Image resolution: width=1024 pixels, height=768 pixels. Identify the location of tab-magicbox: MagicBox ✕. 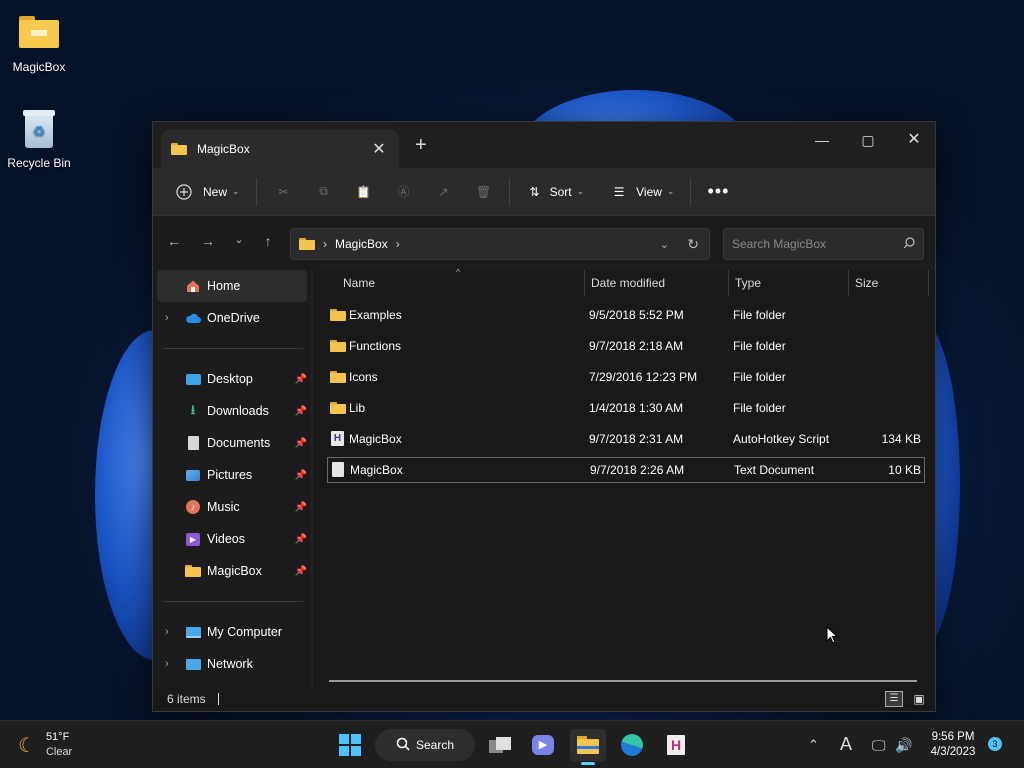
(280, 149).